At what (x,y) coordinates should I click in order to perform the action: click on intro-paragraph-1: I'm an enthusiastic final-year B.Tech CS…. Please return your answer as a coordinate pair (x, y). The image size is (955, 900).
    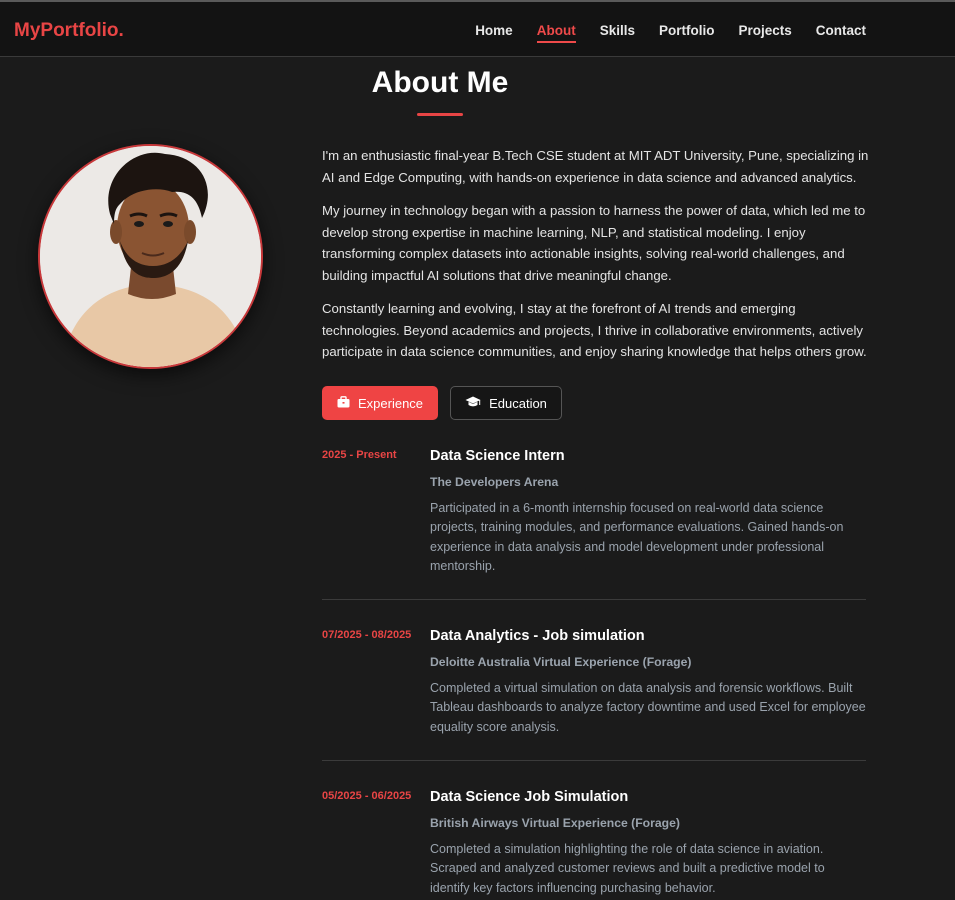
    Looking at the image, I should click on (595, 166).